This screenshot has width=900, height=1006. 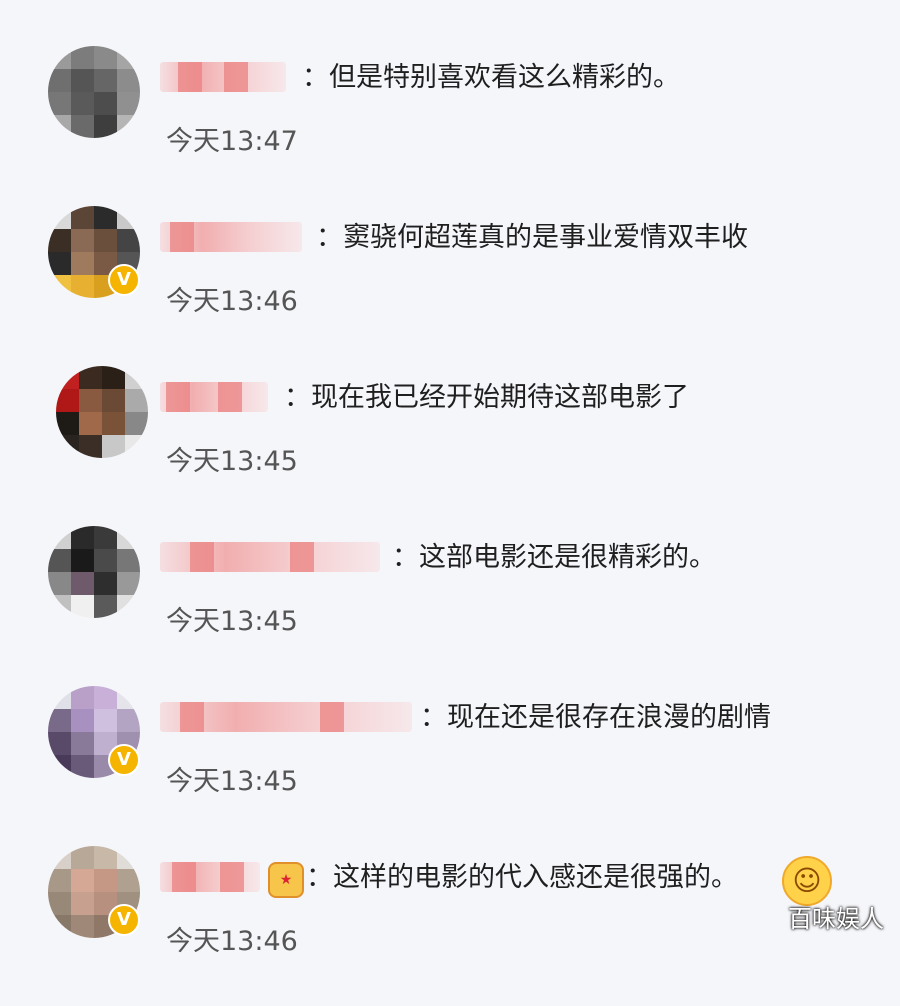 I want to click on watermark: 百味娱人, so click(x=836, y=919).